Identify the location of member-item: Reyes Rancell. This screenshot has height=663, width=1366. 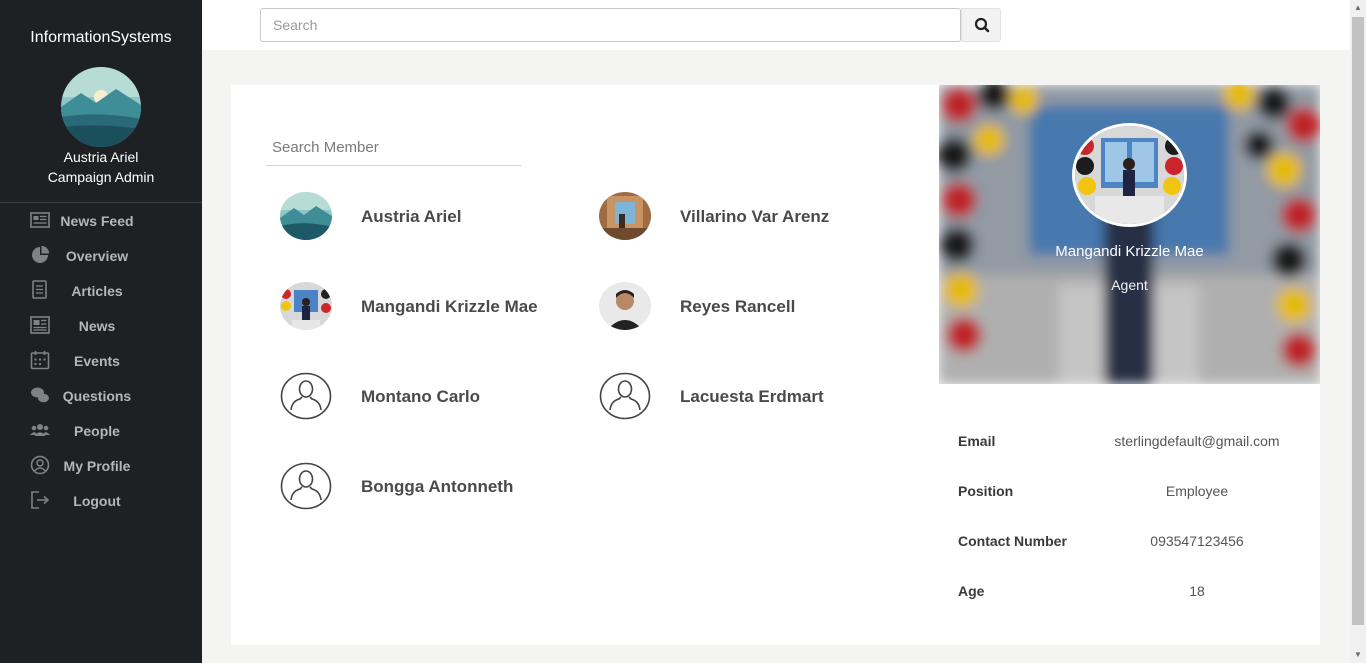
(749, 307).